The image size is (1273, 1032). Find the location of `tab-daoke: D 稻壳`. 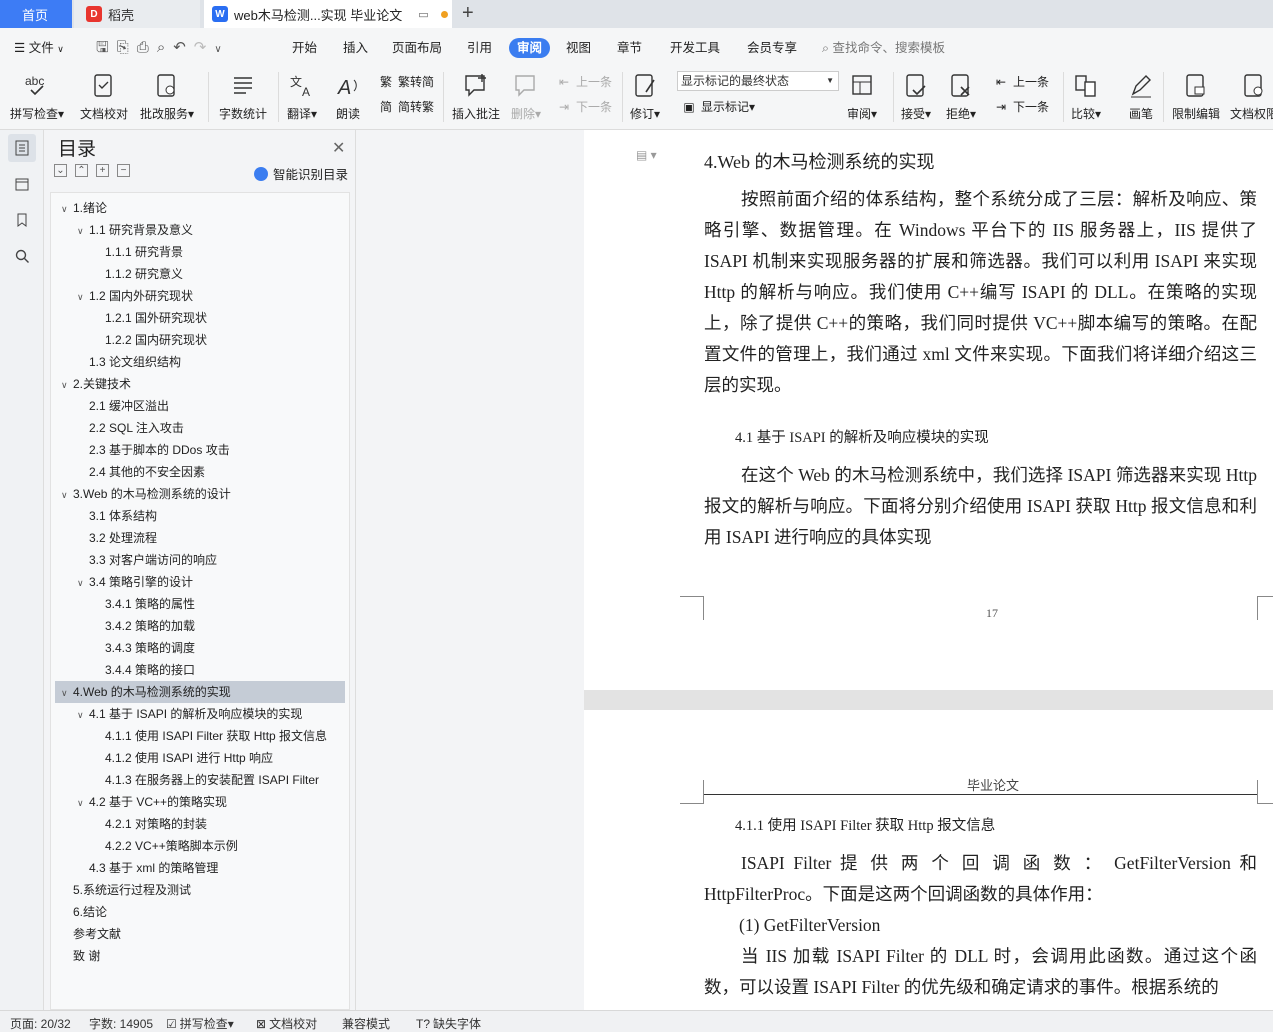

tab-daoke: D 稻壳 is located at coordinates (137, 14).